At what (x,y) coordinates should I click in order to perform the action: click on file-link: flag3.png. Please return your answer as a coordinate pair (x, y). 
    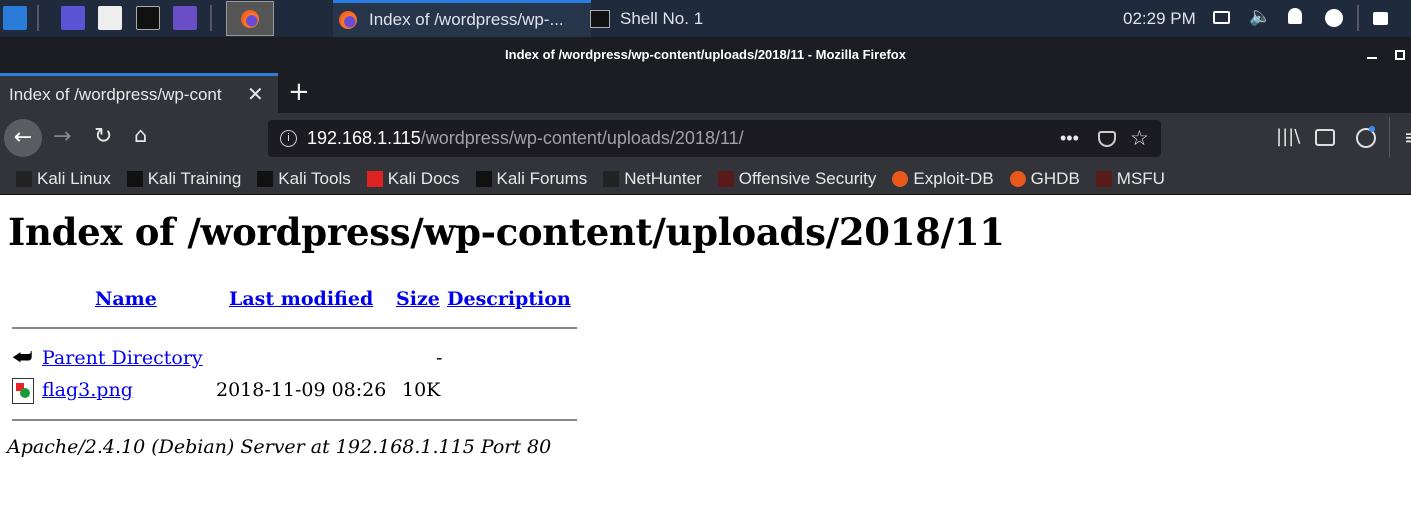
    Looking at the image, I should click on (87, 390).